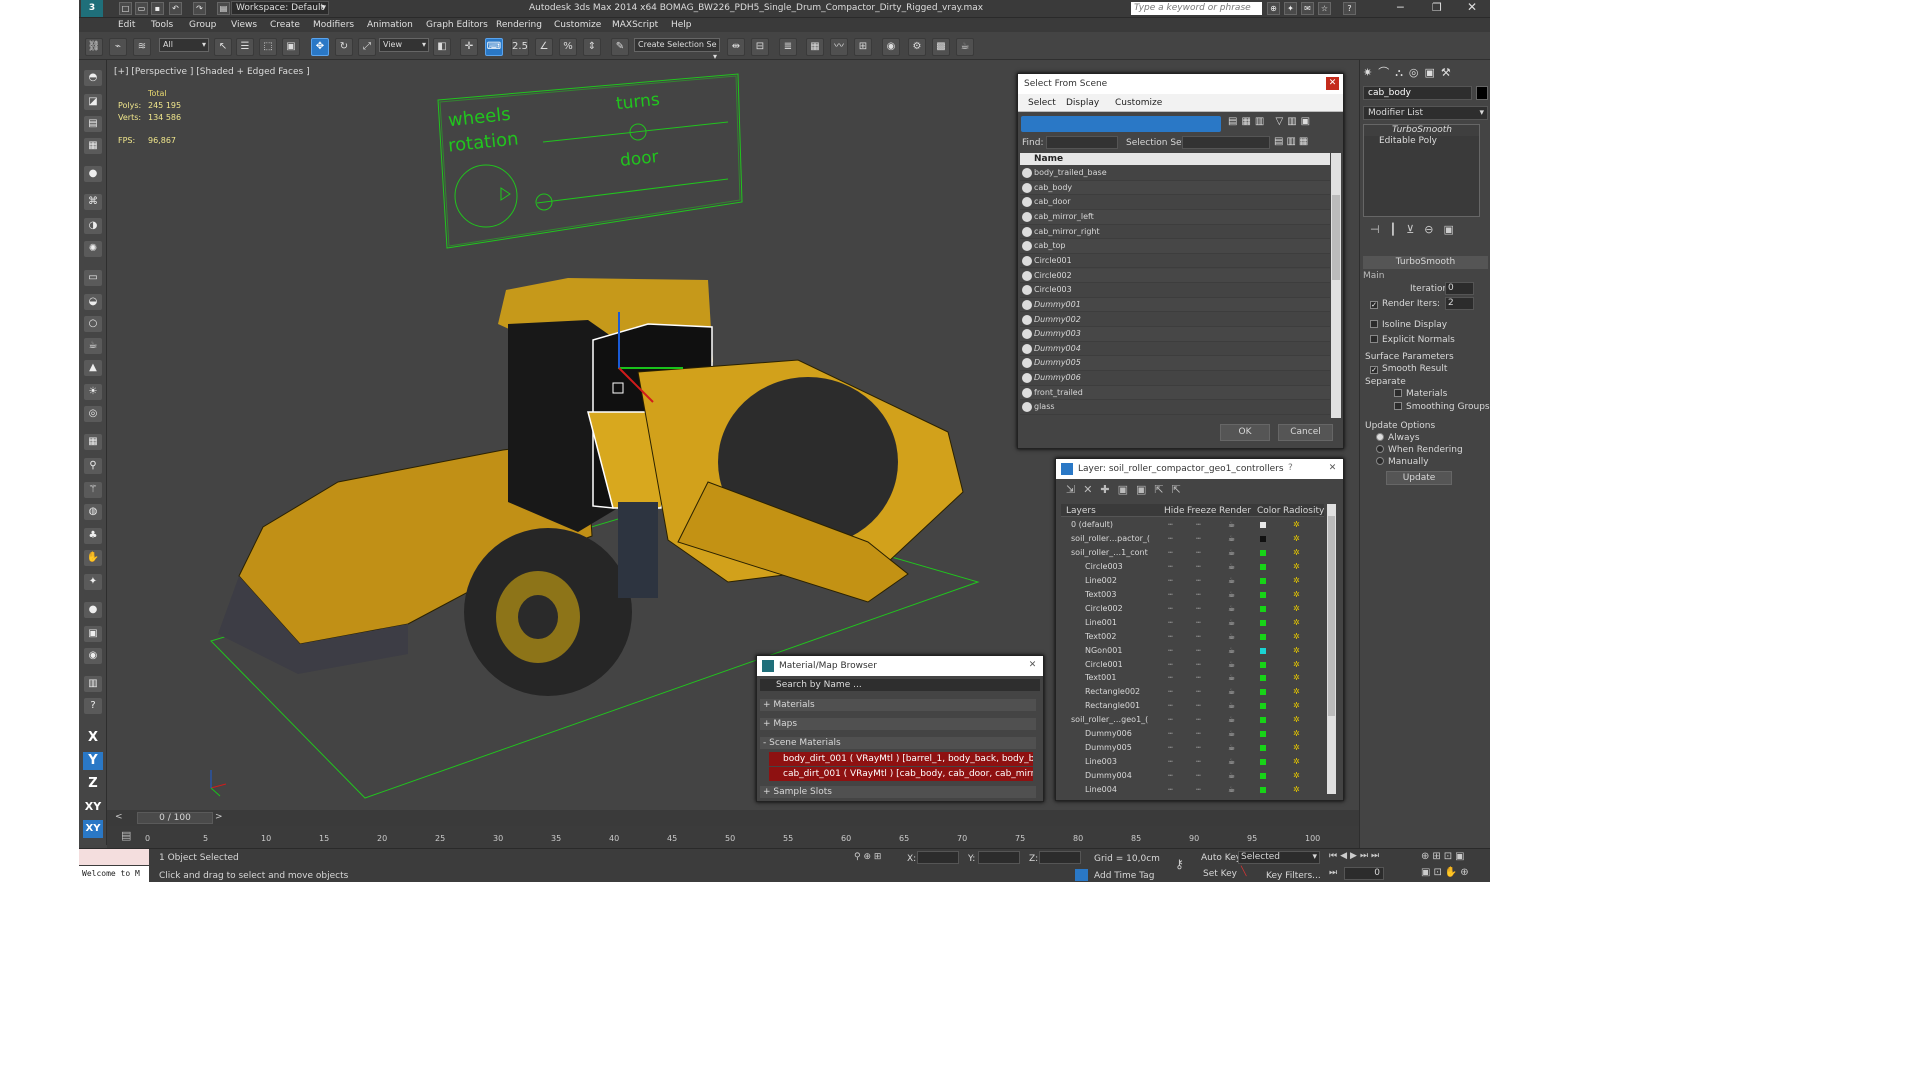 This screenshot has height=1080, width=1920. I want to click on layer-row: Circle001 ┅ ┅ ☕ ✲, so click(1192, 665).